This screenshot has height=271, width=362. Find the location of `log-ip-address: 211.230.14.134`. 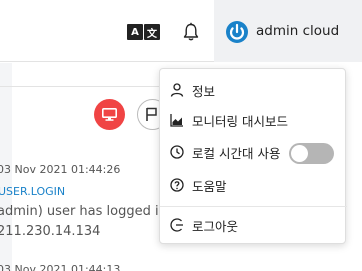

log-ip-address: 211.230.14.134 is located at coordinates (50, 231).